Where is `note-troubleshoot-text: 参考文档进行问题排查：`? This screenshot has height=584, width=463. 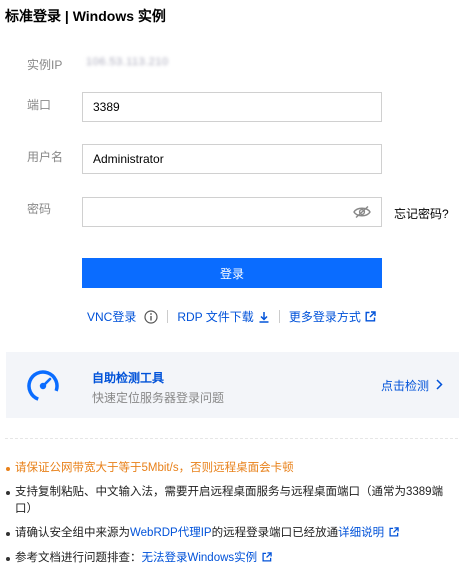 note-troubleshoot-text: 参考文档进行问题排查： is located at coordinates (78, 558).